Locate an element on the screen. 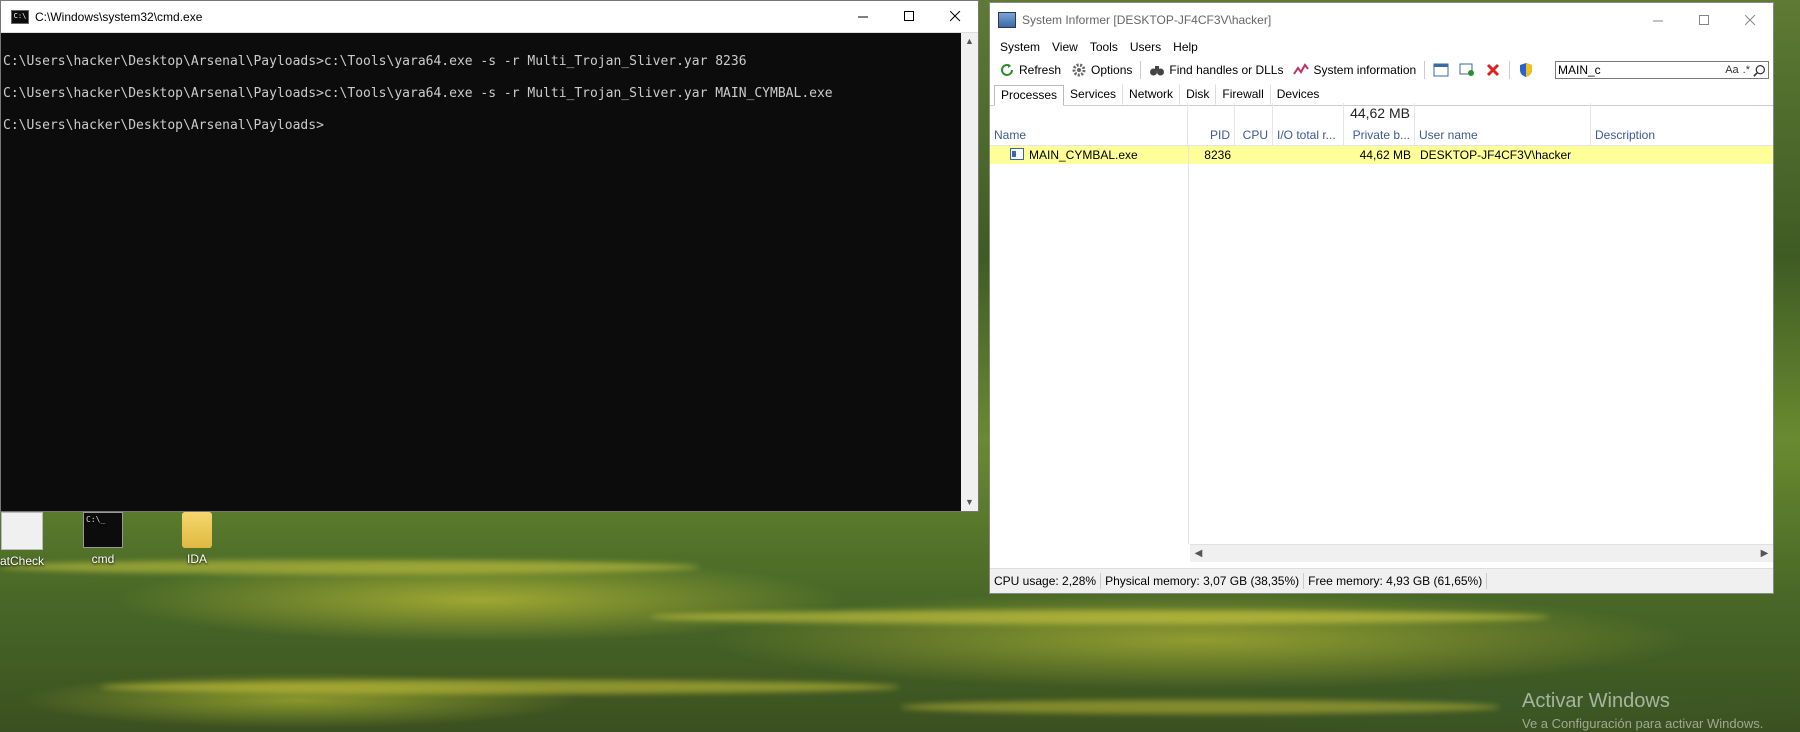  column-header-description: Description is located at coordinates (1682, 124).